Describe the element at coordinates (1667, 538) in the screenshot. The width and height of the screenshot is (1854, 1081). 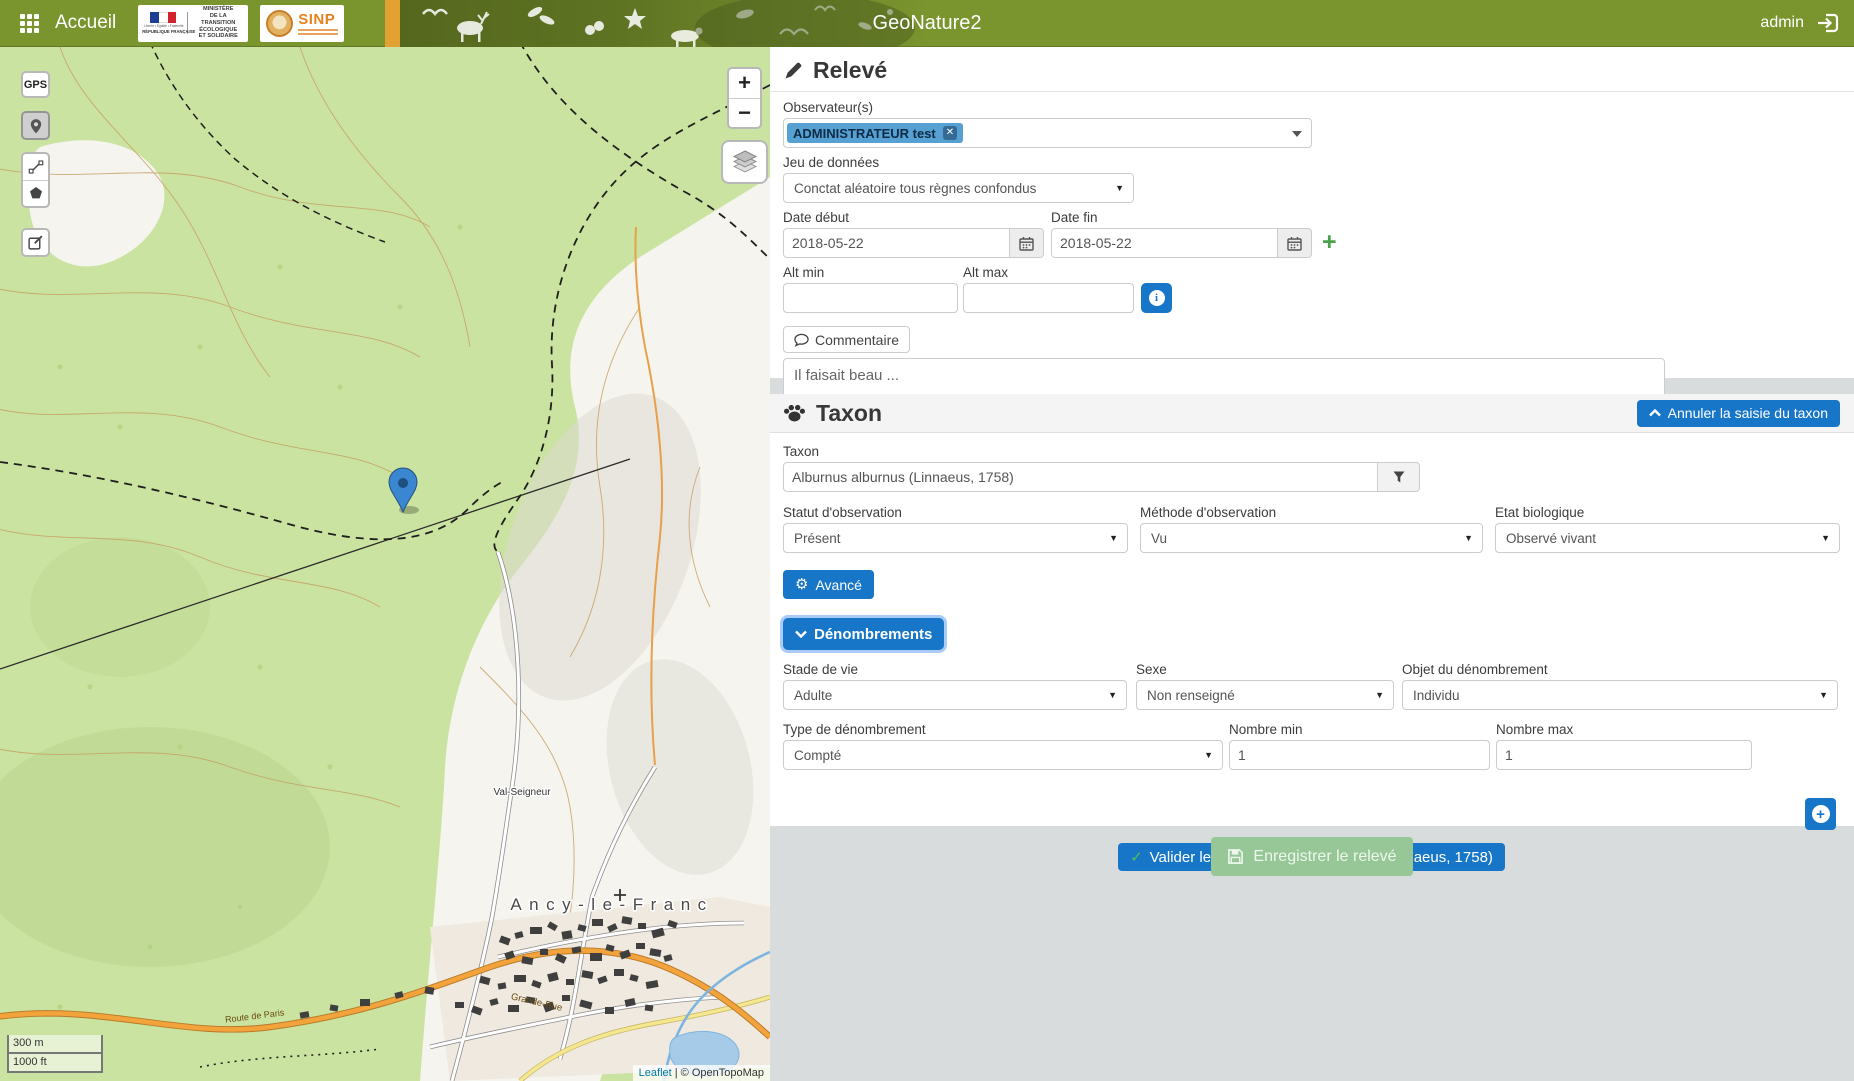
I see `etat-select: Observé vivant ▼` at that location.